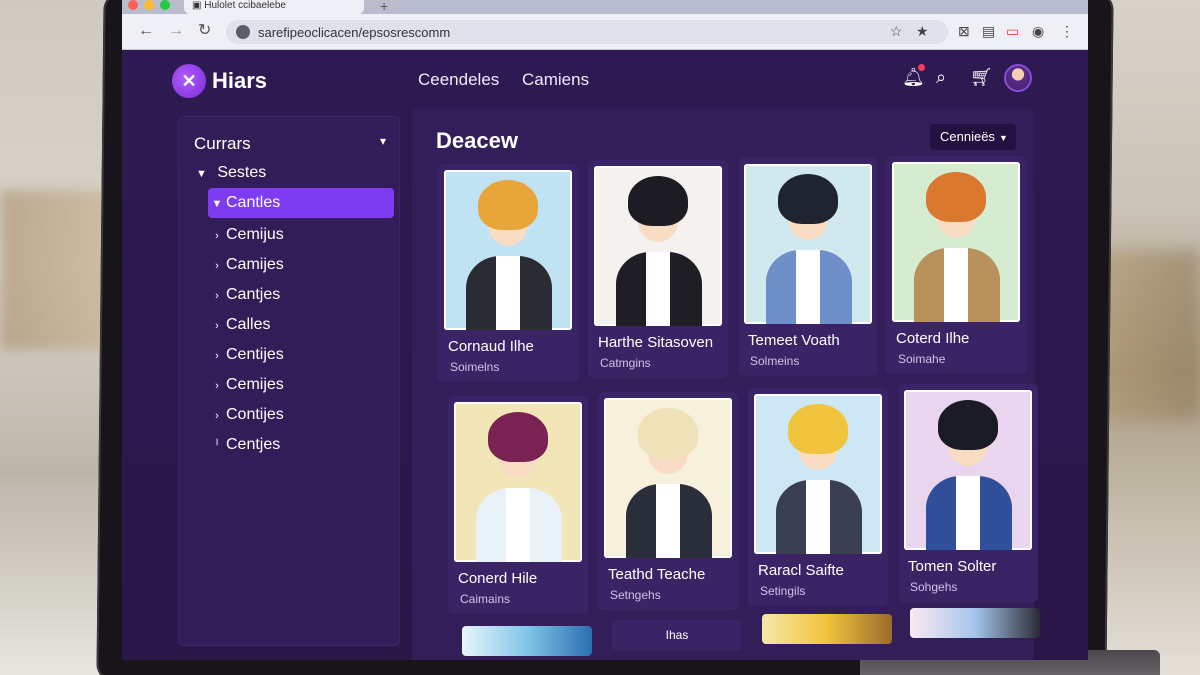 The height and width of the screenshot is (675, 1200). Describe the element at coordinates (1038, 31) in the screenshot. I see `profile-icon: ◉` at that location.